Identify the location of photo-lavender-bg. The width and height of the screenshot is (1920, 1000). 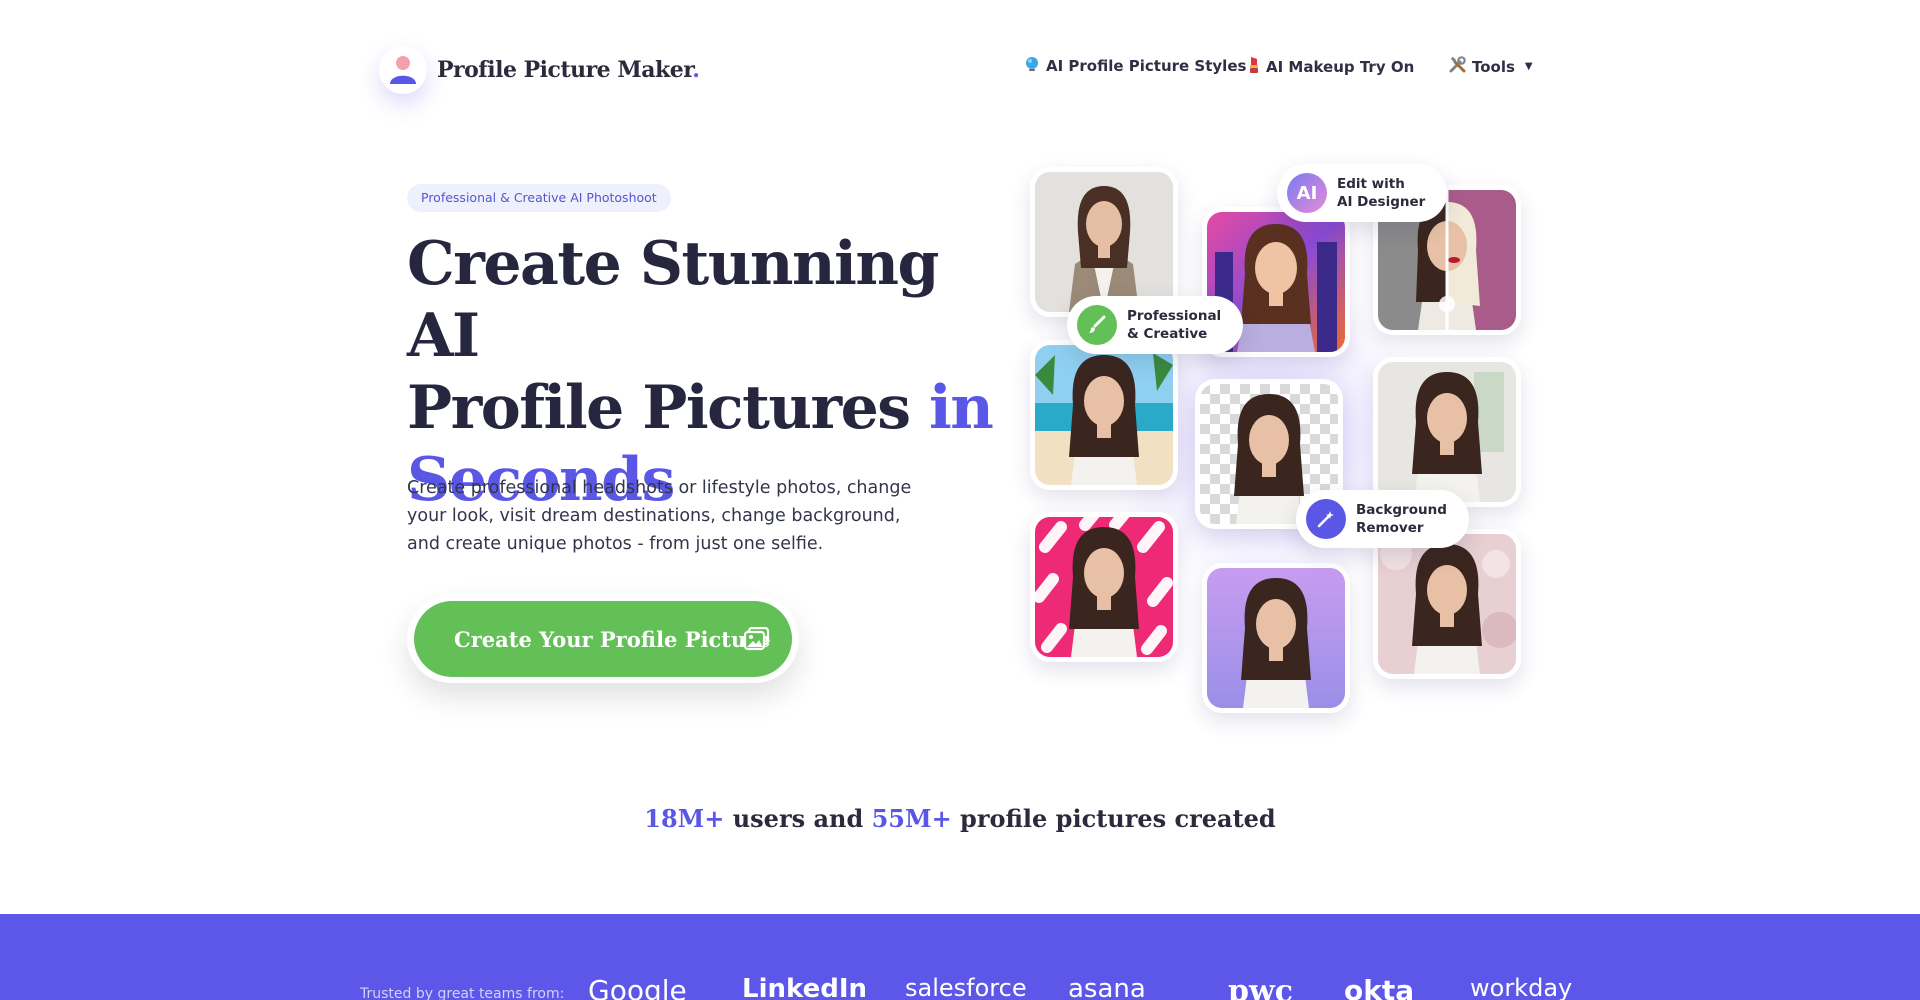
(1276, 638).